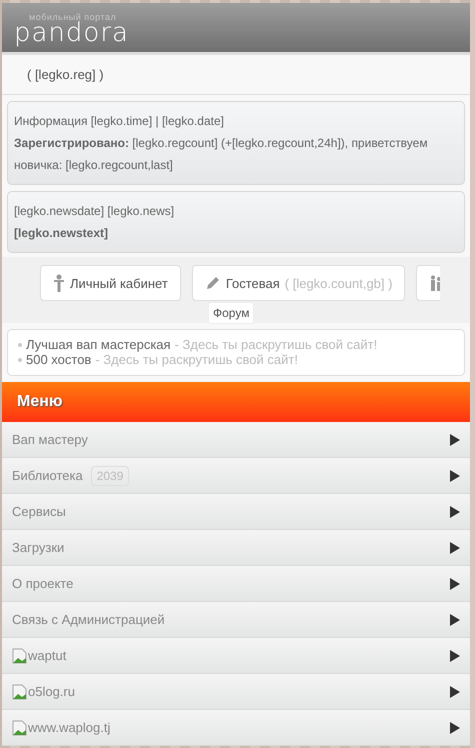 The height and width of the screenshot is (748, 475). I want to click on menu-item: waptut, so click(236, 656).